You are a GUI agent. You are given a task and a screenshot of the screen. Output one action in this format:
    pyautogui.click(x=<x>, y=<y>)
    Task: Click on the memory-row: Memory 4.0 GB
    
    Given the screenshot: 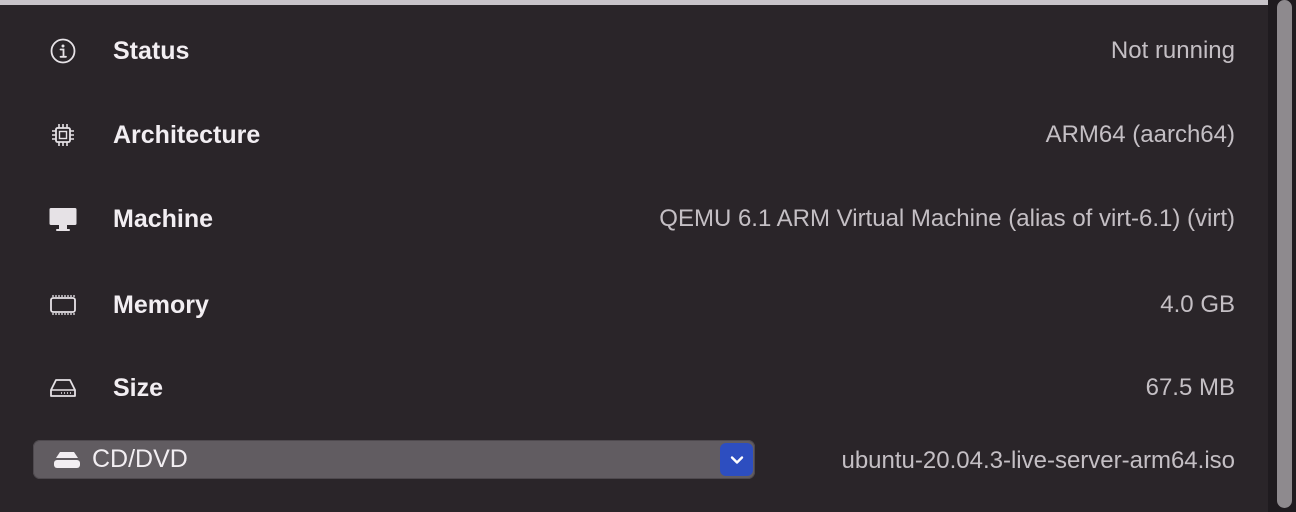 What is the action you would take?
    pyautogui.click(x=634, y=305)
    